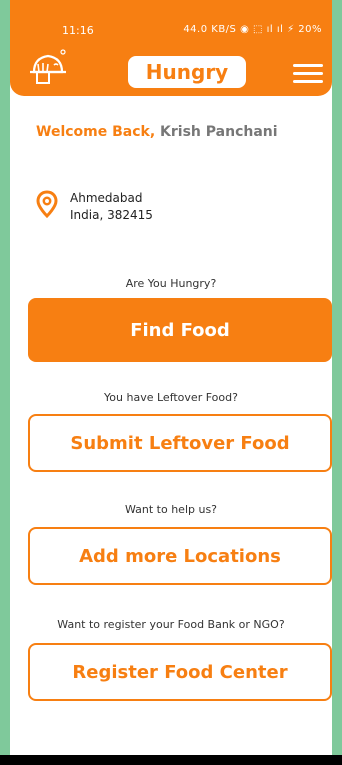  What do you see at coordinates (171, 509) in the screenshot?
I see `help-prompt: Want to help us?` at bounding box center [171, 509].